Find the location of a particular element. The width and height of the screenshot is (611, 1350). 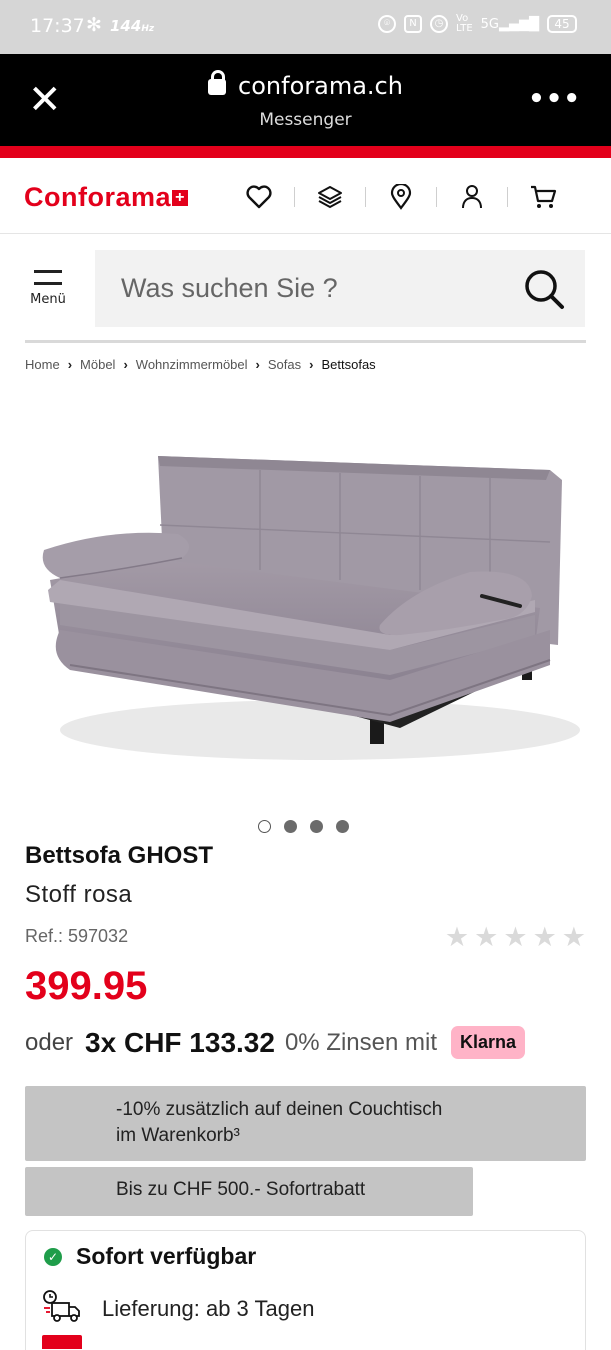

location-pin-icon is located at coordinates (401, 197).